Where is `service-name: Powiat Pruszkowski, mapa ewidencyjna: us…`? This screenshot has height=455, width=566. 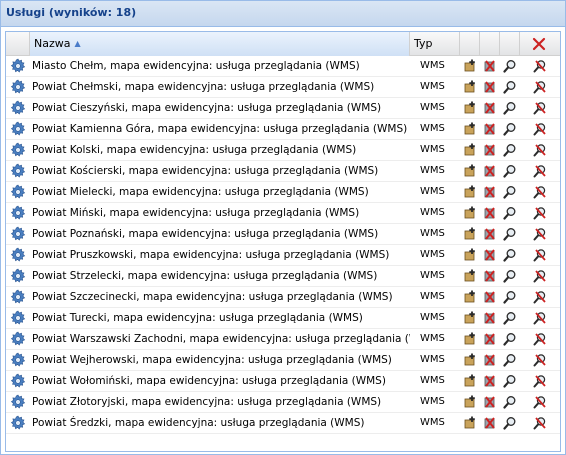 service-name: Powiat Pruszkowski, mapa ewidencyjna: us… is located at coordinates (211, 255).